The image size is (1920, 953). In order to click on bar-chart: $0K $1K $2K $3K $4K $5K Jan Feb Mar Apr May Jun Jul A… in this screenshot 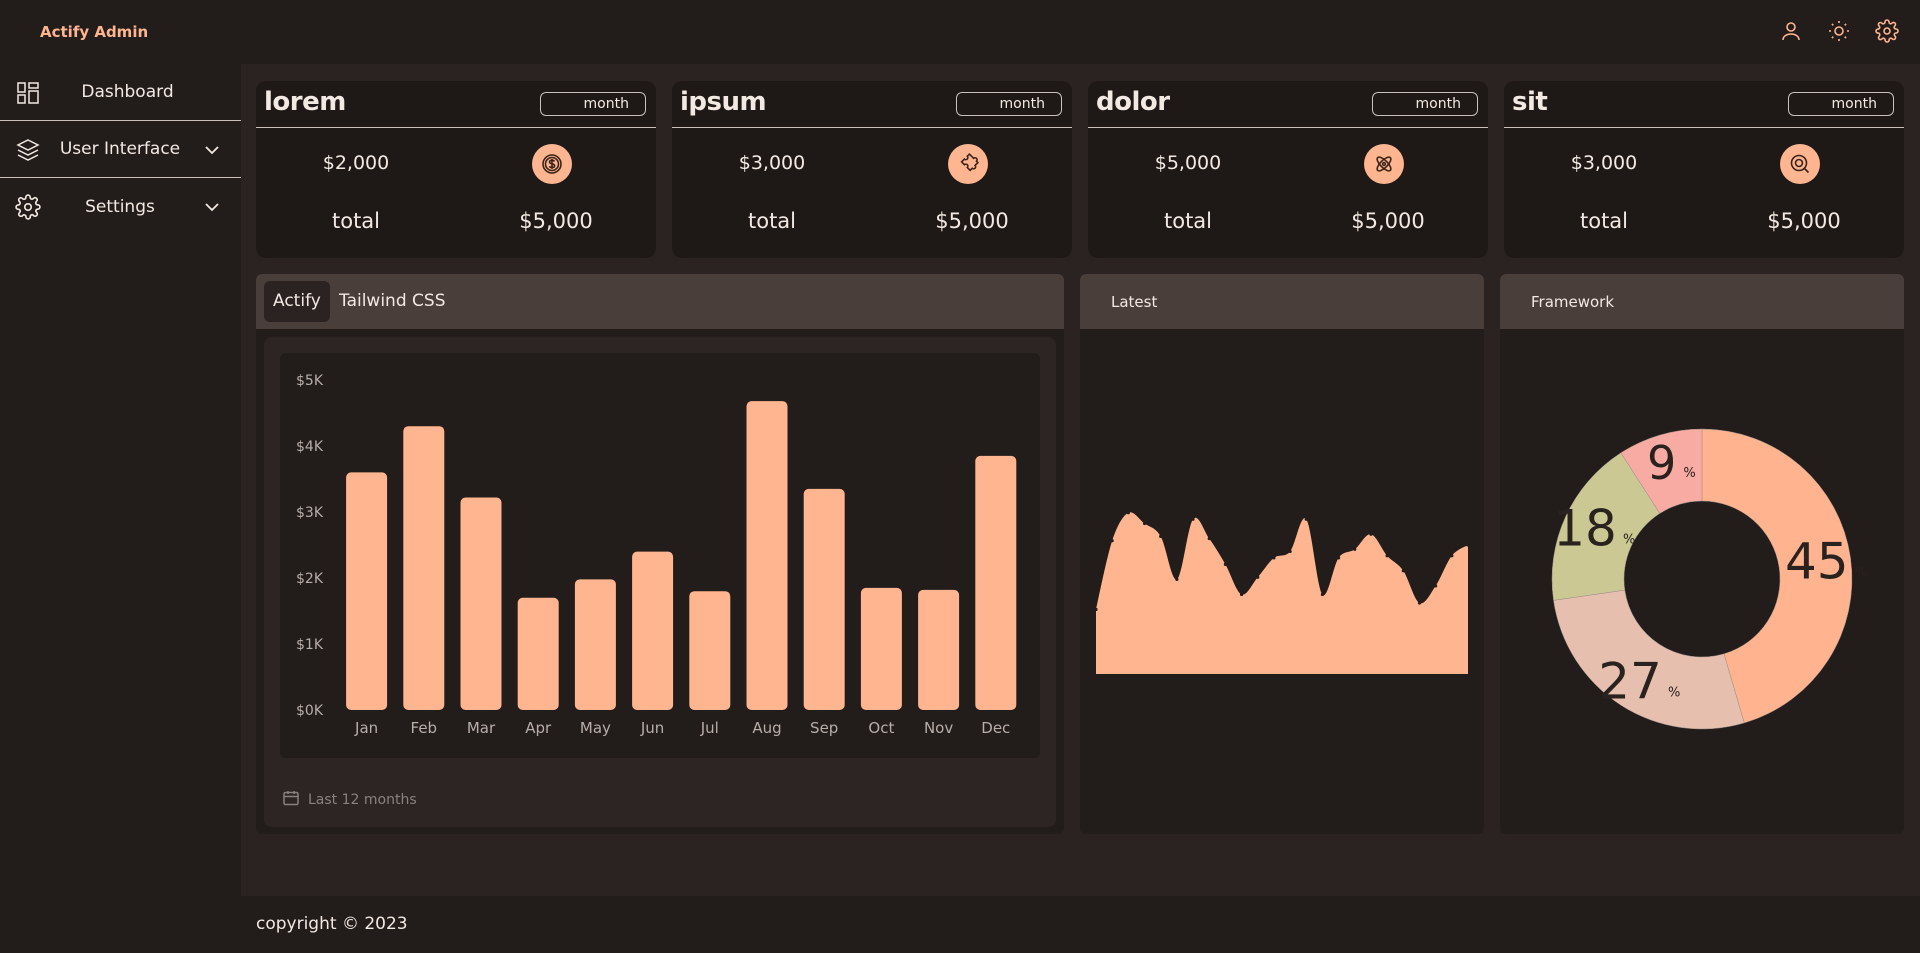, I will do `click(656, 555)`.